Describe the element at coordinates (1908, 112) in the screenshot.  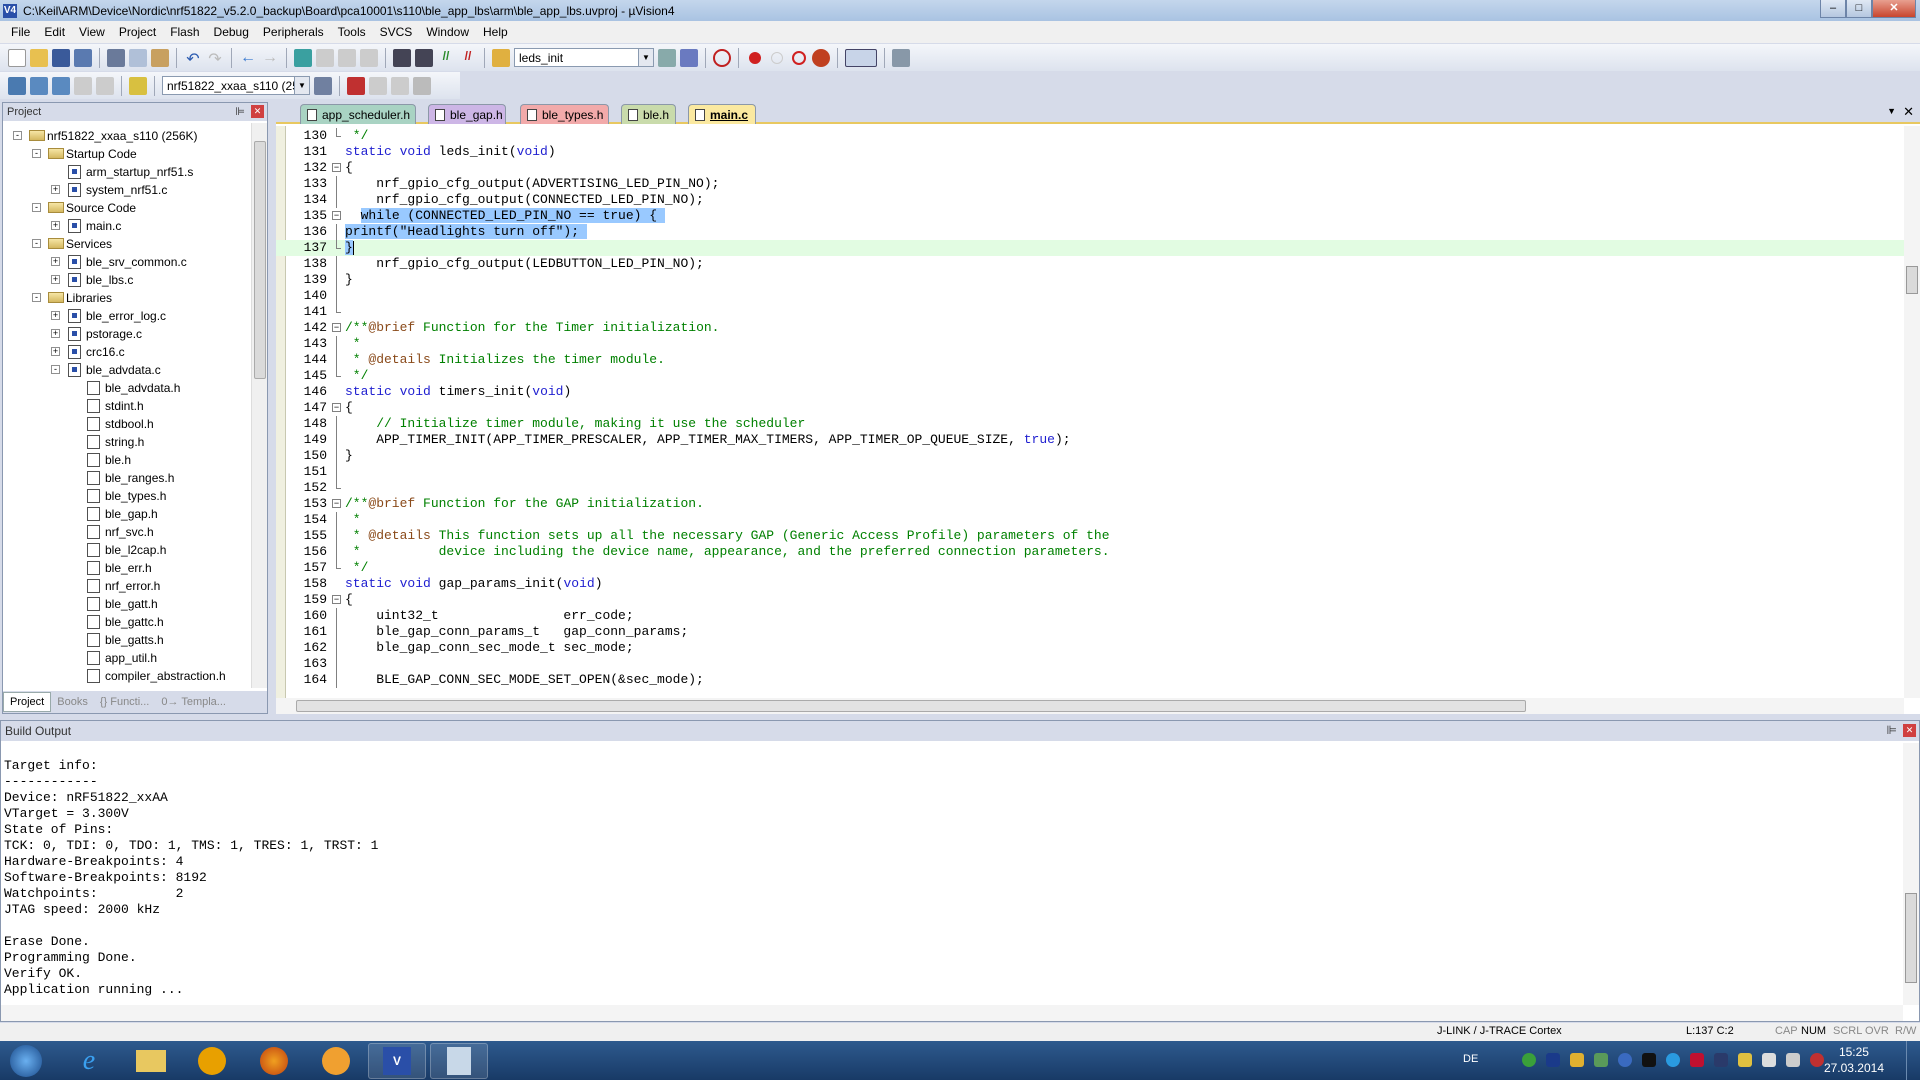
I see `close-tab-icon: ✕` at that location.